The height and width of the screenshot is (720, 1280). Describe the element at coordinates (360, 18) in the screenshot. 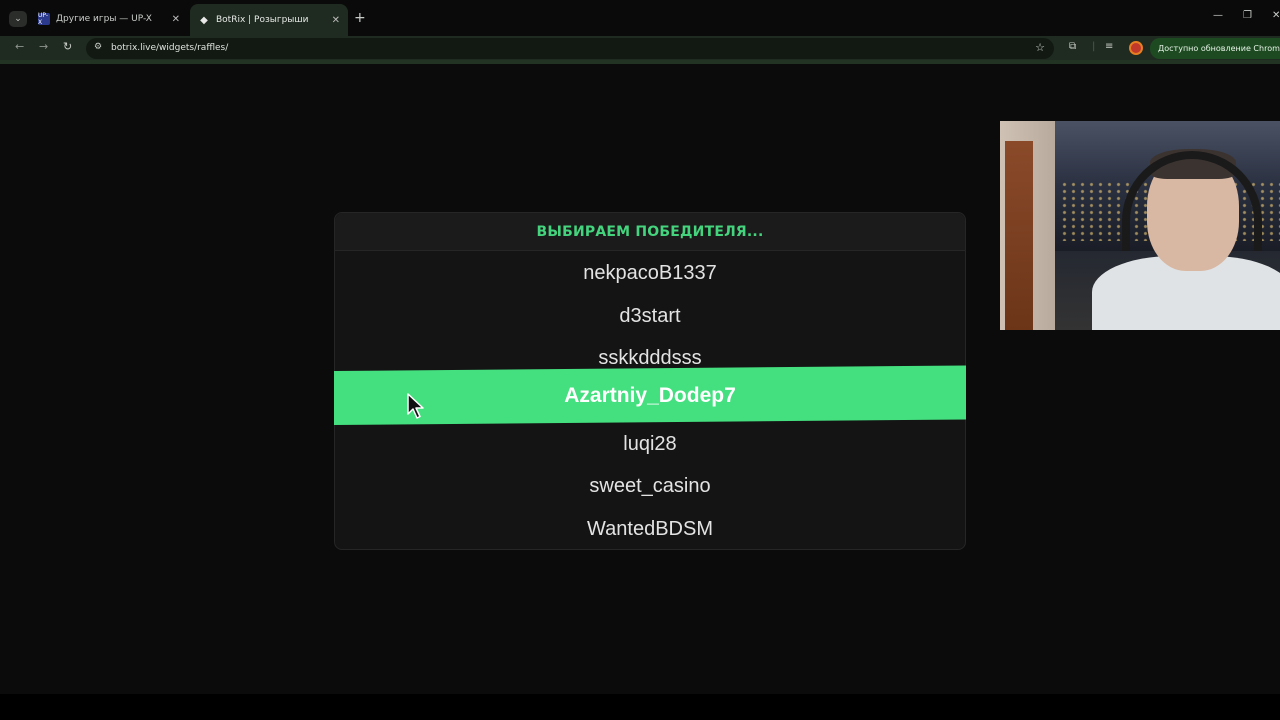

I see `new-tab-button: +` at that location.